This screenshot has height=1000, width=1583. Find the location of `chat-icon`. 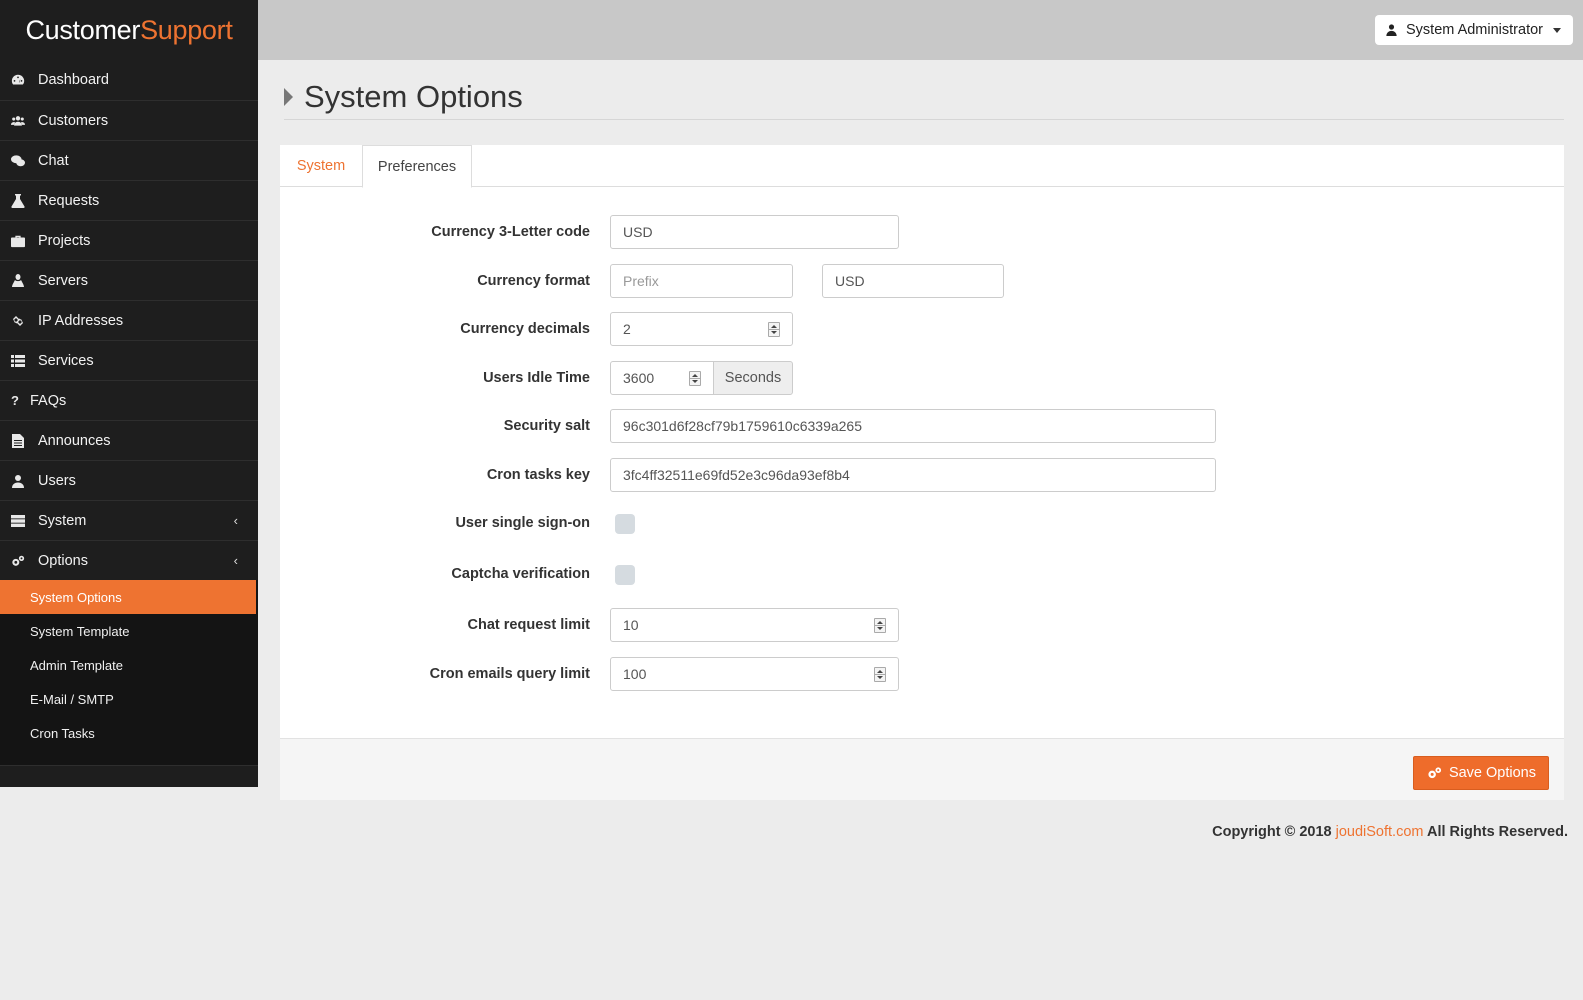

chat-icon is located at coordinates (18, 161).